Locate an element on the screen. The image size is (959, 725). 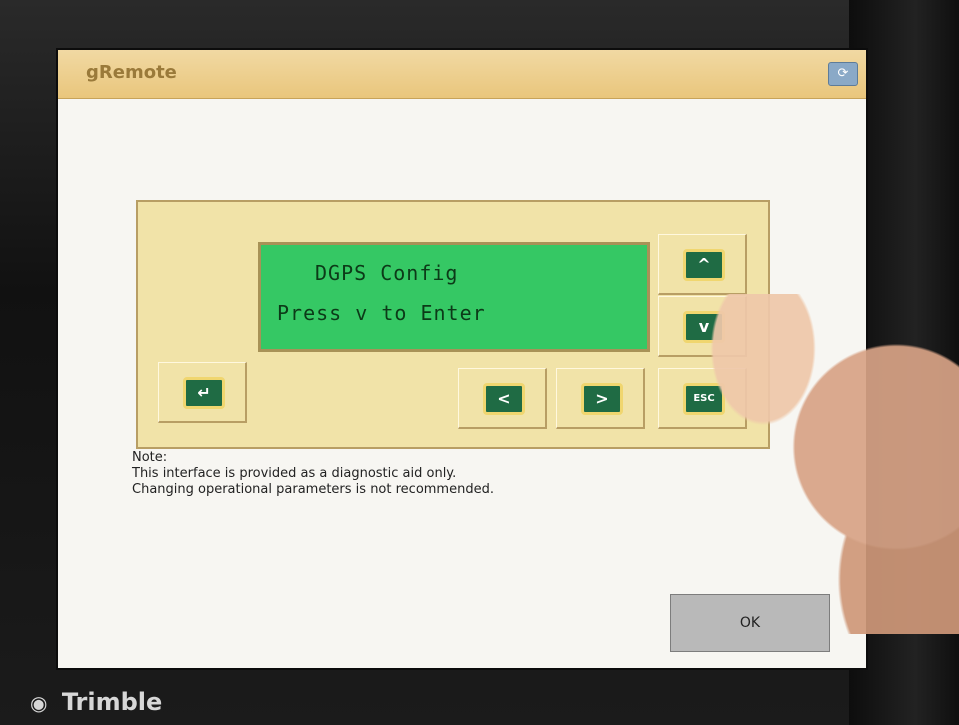
up-arrow-key: ^ is located at coordinates (704, 265).